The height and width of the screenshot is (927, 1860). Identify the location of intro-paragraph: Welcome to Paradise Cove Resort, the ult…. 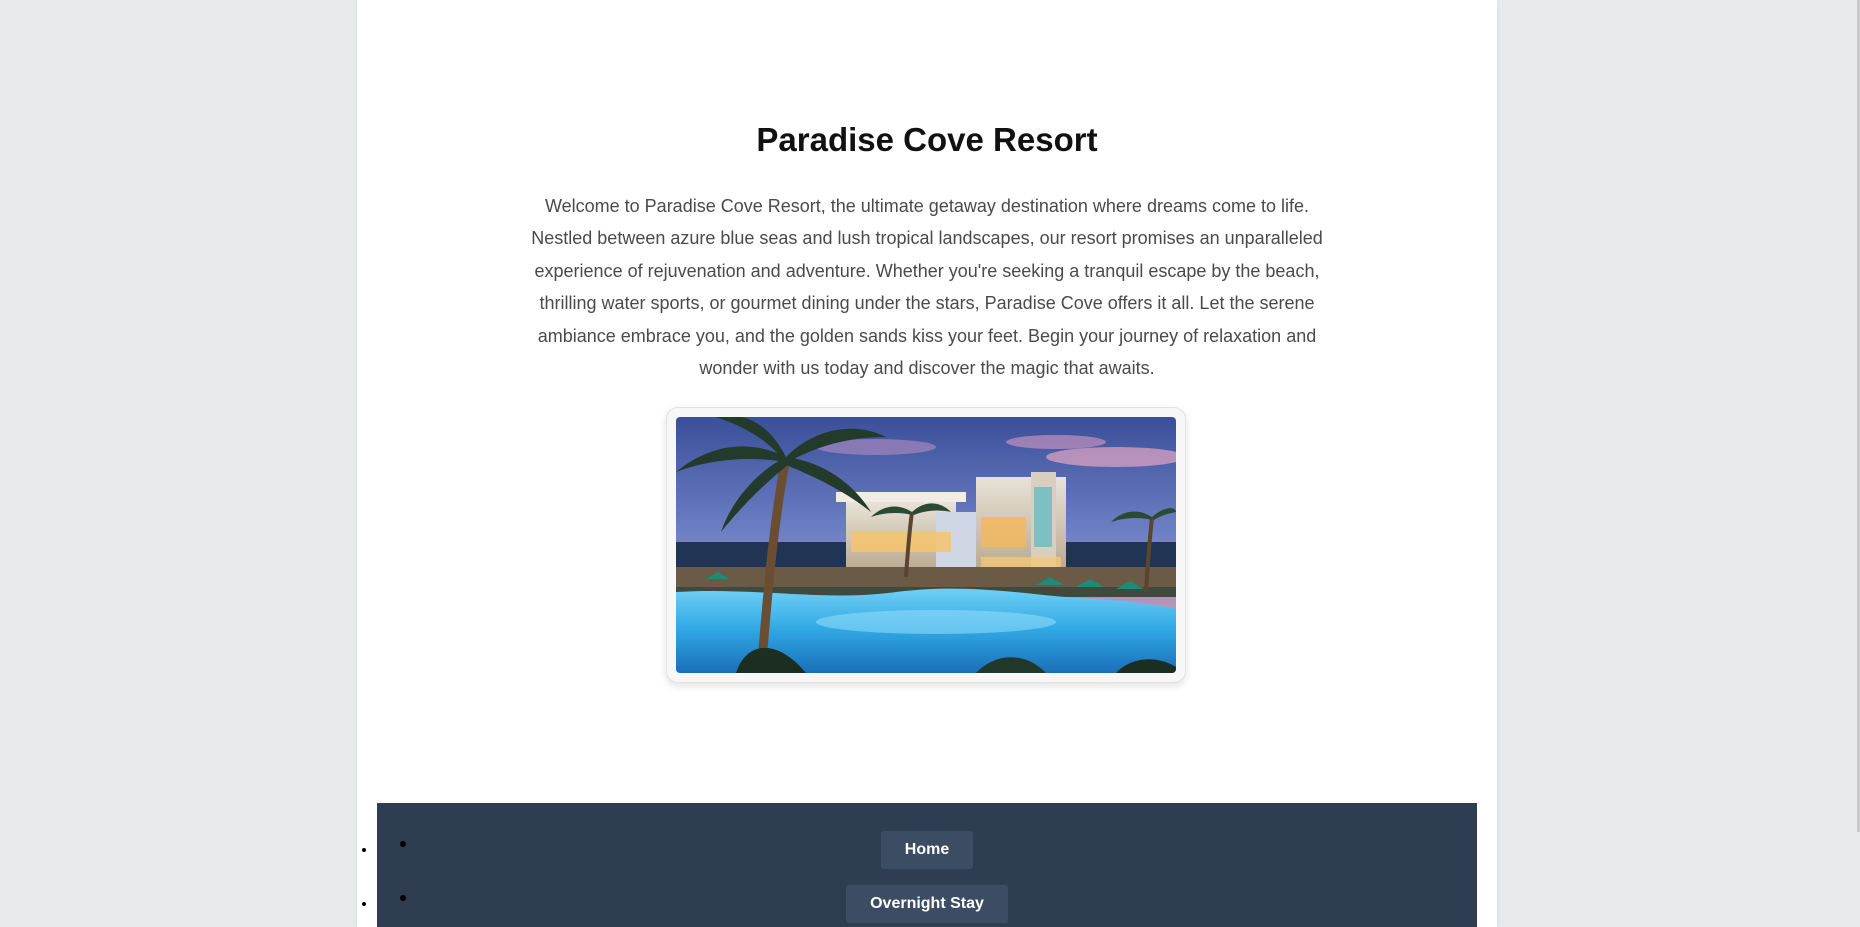
(927, 287).